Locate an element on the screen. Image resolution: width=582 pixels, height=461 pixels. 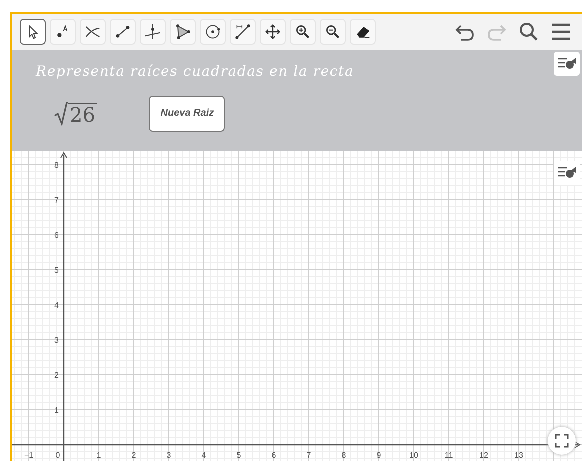
axis-label: 10 is located at coordinates (414, 455).